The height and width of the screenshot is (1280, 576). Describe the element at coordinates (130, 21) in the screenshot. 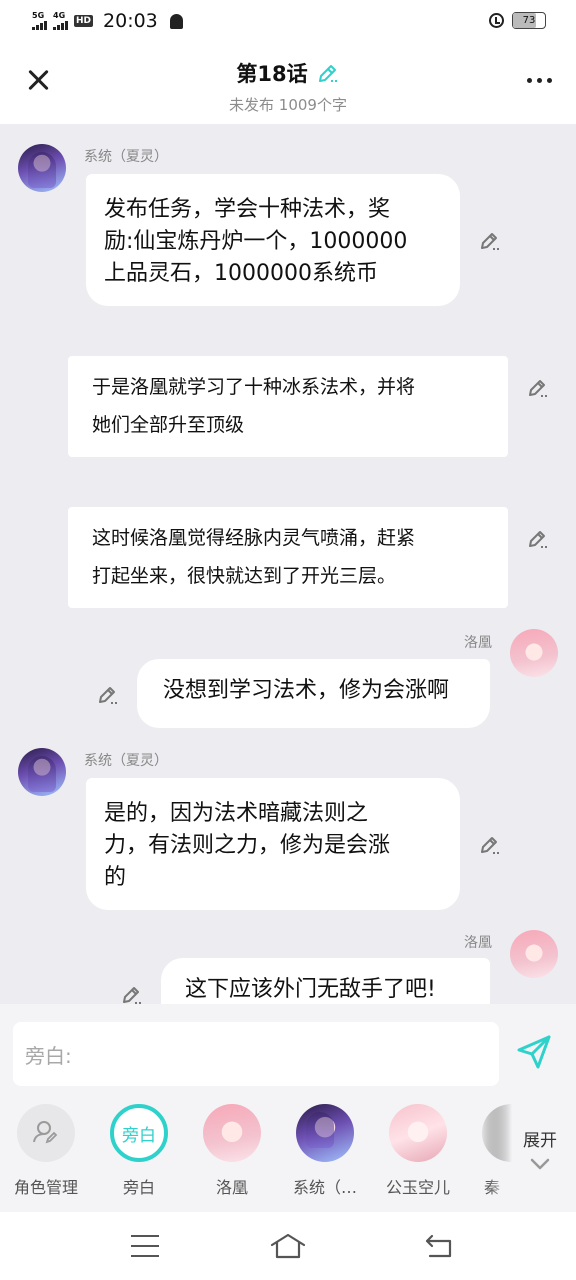

I see `status-time: 20:03` at that location.